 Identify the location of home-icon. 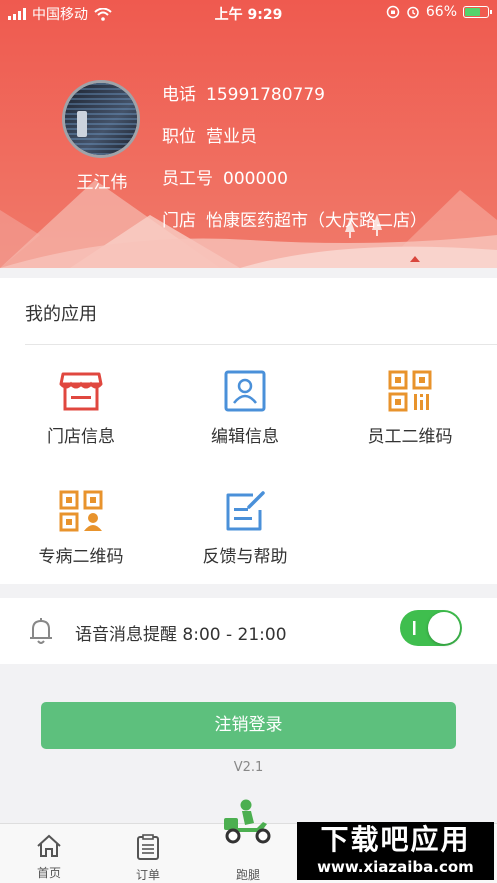
(49, 845).